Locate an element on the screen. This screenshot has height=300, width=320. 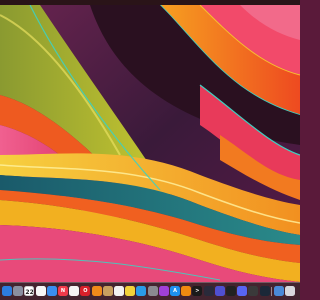
dark-app-icon is located at coordinates (208, 291).